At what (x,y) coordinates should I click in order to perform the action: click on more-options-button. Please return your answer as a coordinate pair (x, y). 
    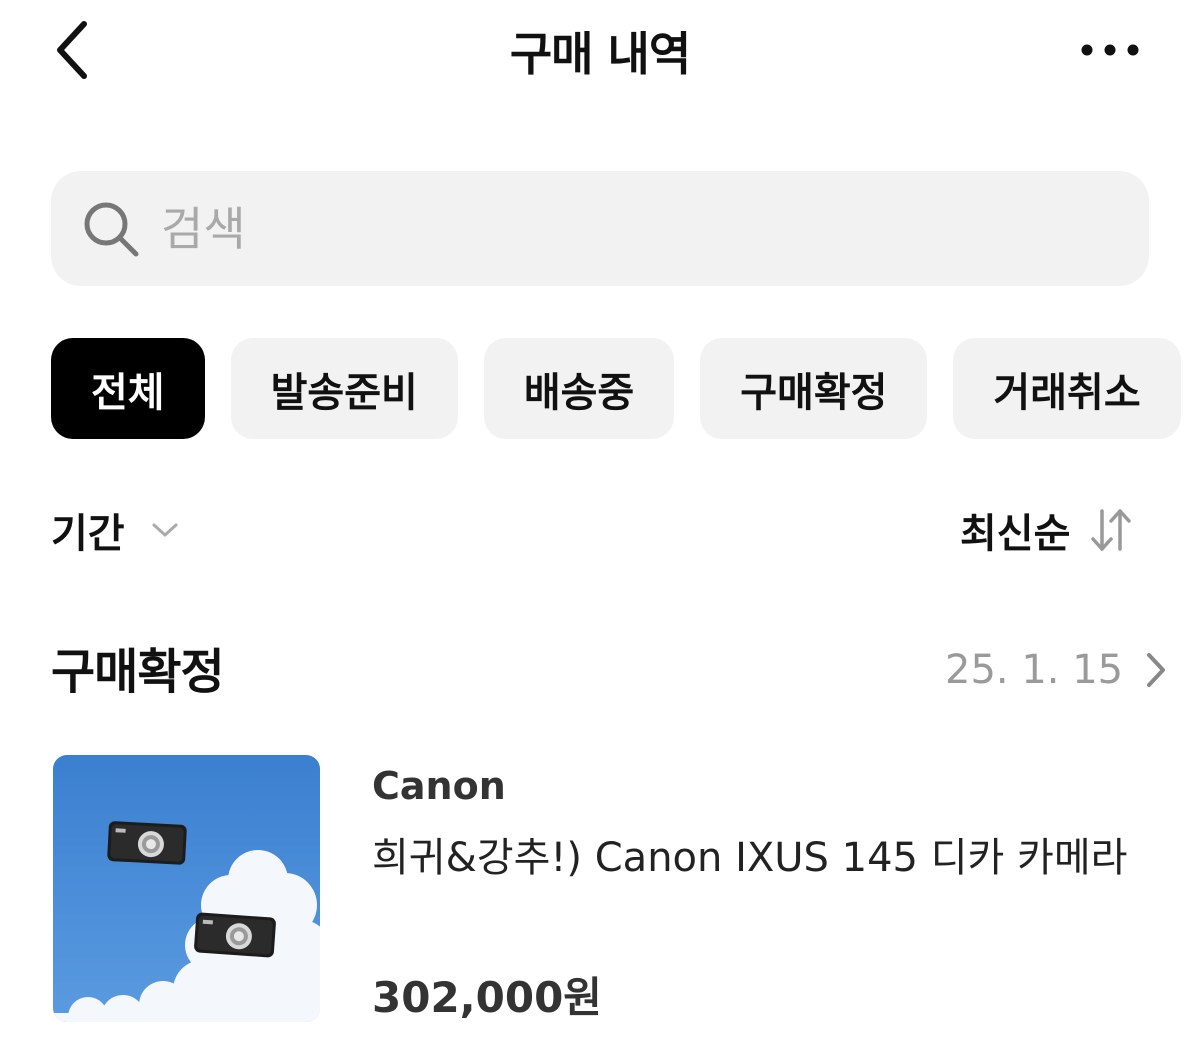
    Looking at the image, I should click on (1110, 50).